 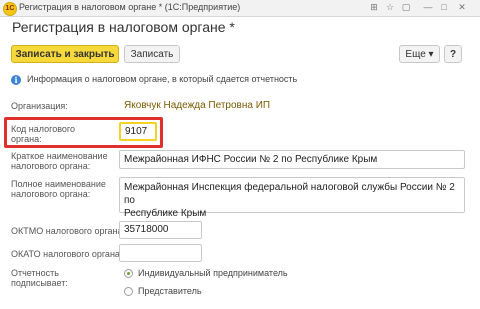 What do you see at coordinates (374, 7) in the screenshot?
I see `grid-icon: ⊞` at bounding box center [374, 7].